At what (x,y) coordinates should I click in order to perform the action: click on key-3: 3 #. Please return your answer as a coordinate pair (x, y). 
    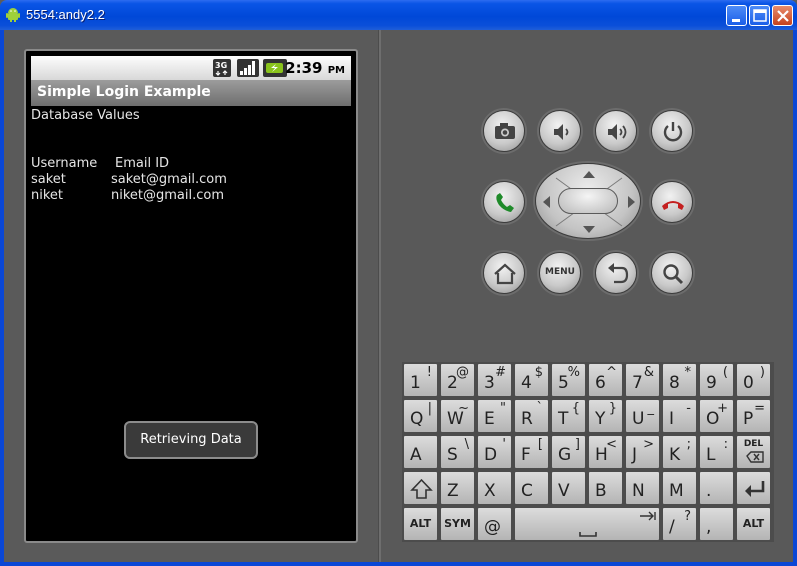
    Looking at the image, I should click on (494, 380).